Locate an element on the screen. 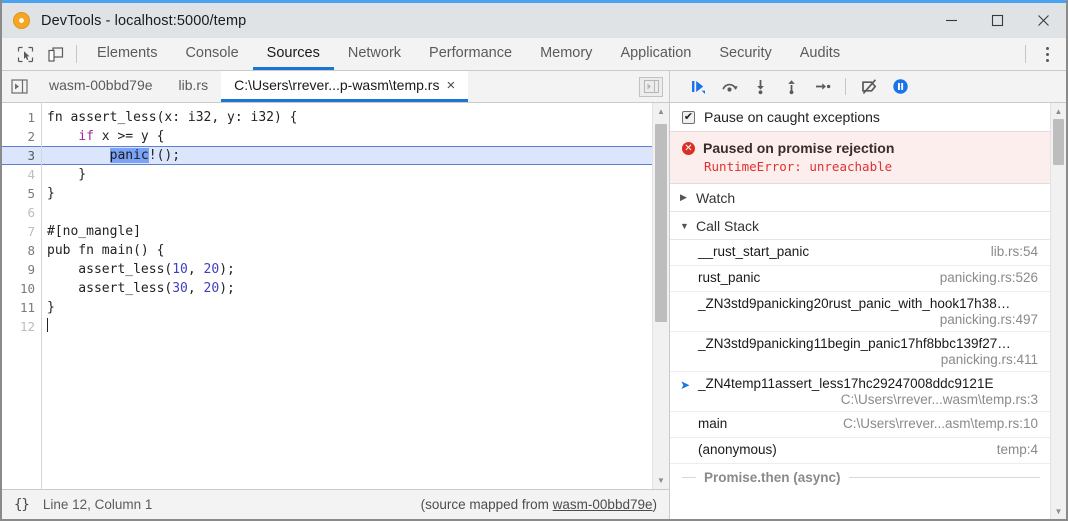  pause-on-exceptions-icon is located at coordinates (900, 87).